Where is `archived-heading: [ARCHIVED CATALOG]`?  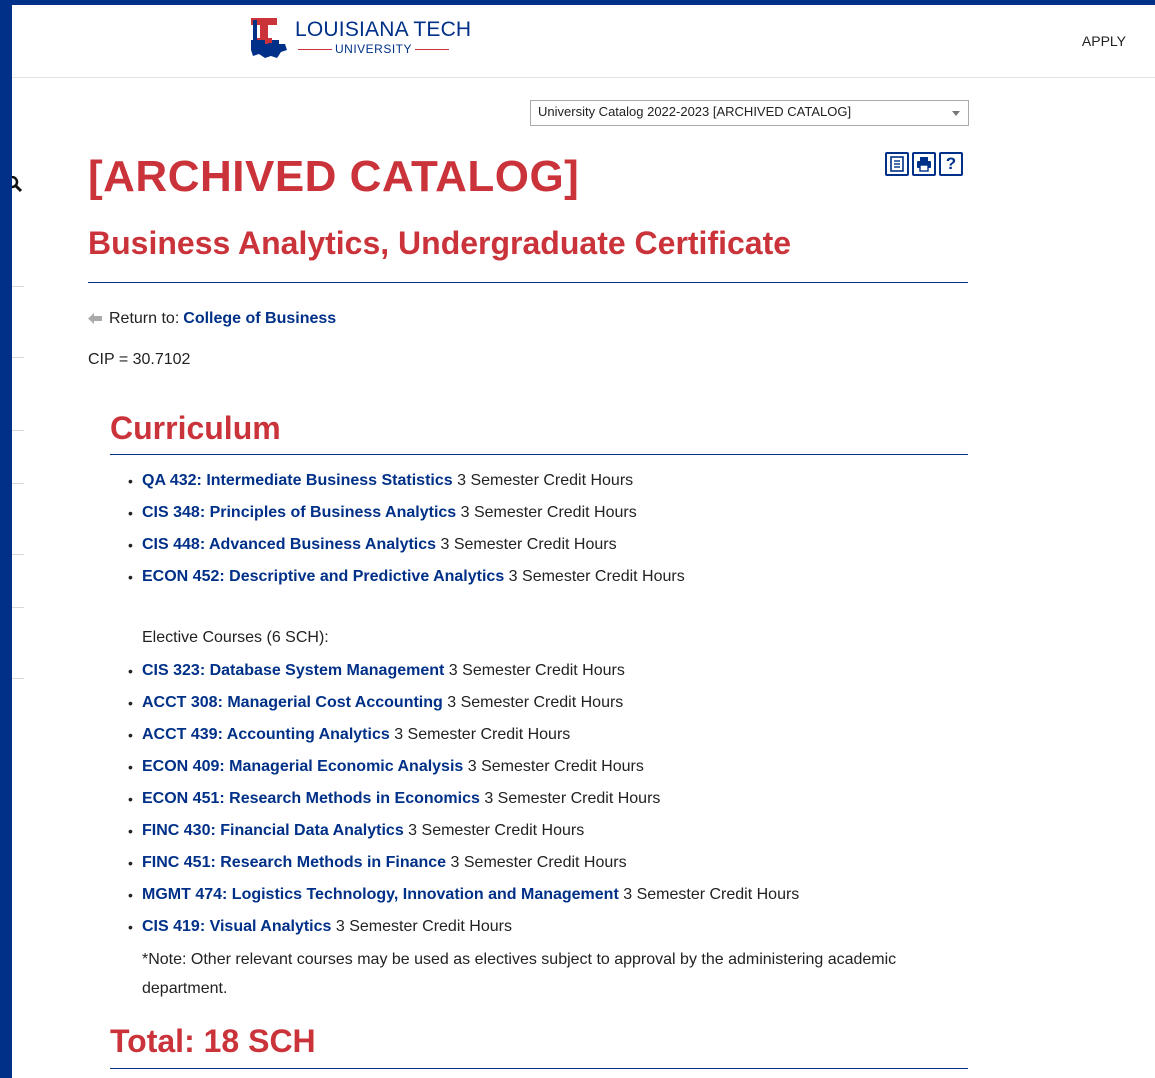
archived-heading: [ARCHIVED CATALOG] is located at coordinates (334, 176).